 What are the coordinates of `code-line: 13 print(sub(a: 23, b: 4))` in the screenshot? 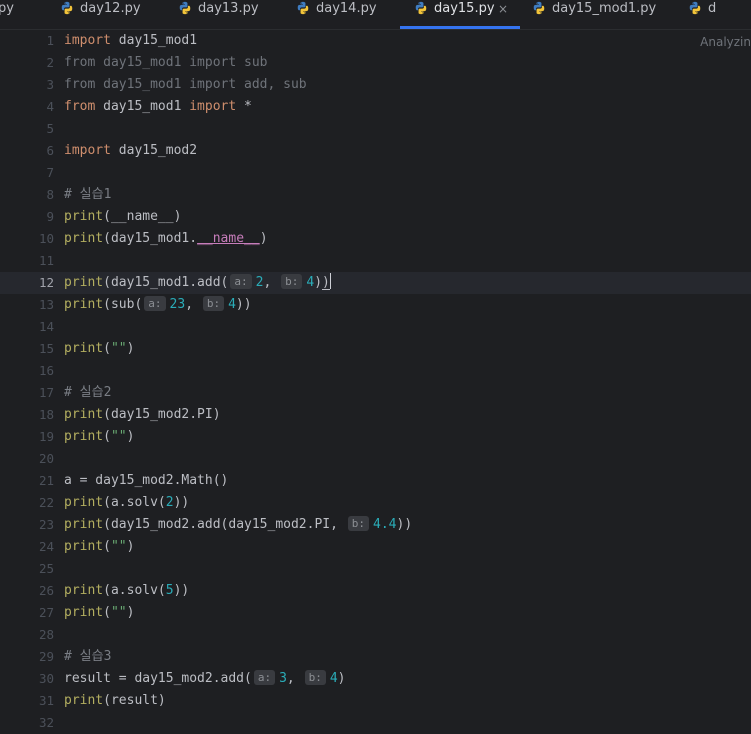 It's located at (375, 305).